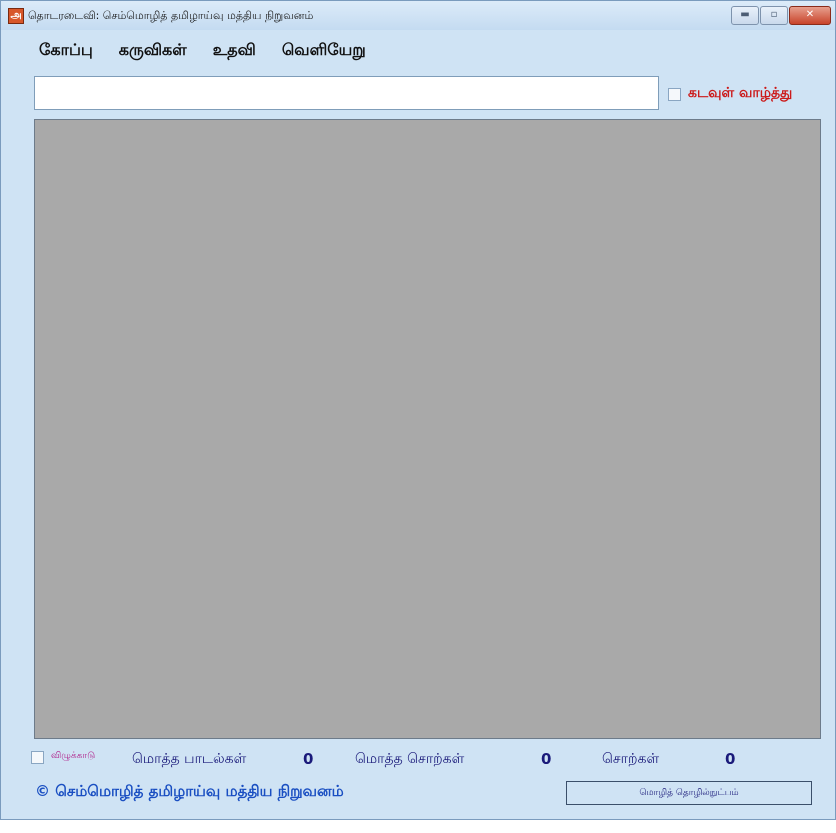 This screenshot has height=833, width=836. What do you see at coordinates (774, 15) in the screenshot?
I see `maximize-button: ▫` at bounding box center [774, 15].